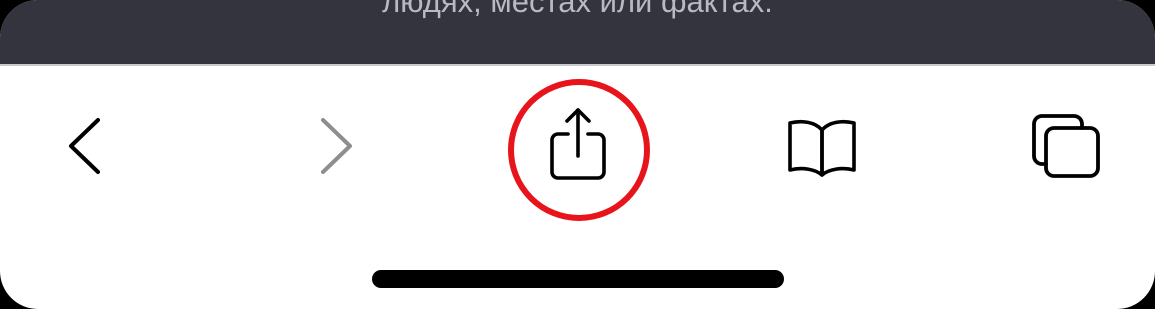  What do you see at coordinates (336, 146) in the screenshot?
I see `chevron-right-icon` at bounding box center [336, 146].